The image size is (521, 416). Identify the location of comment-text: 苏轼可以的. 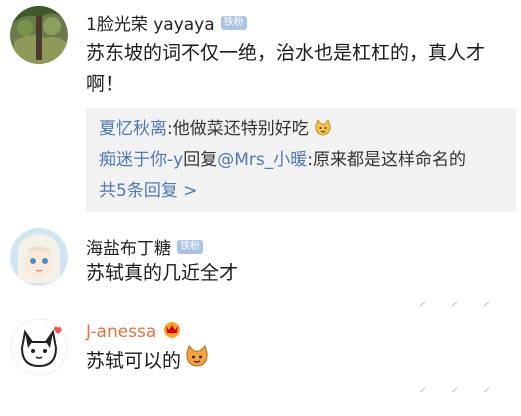
(147, 361).